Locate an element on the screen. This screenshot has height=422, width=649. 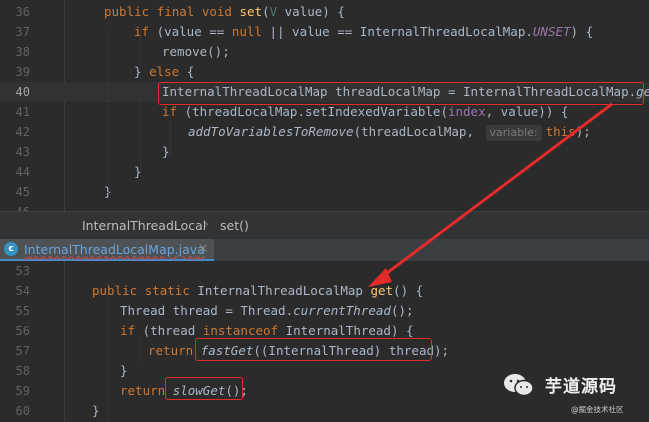
watermark-title: 芋道源码 is located at coordinates (581, 387).